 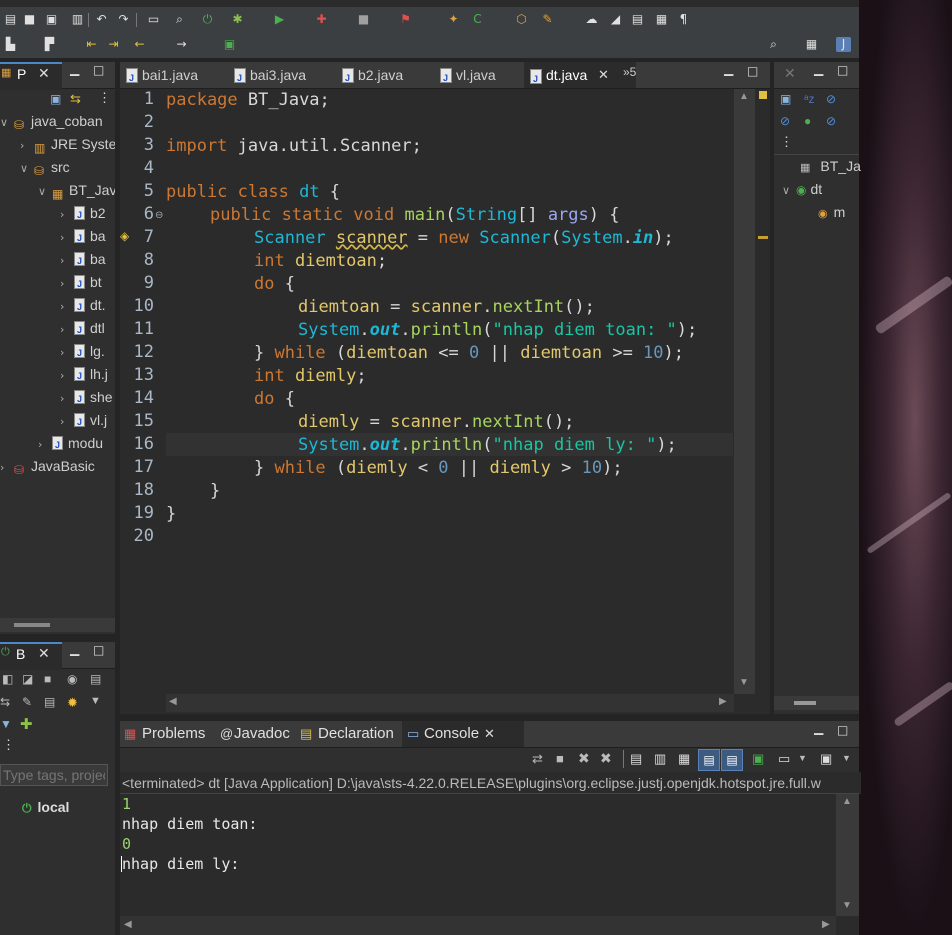 What do you see at coordinates (76, 190) in the screenshot?
I see `tree-item-package: ∨ ▦ BT_Jav` at bounding box center [76, 190].